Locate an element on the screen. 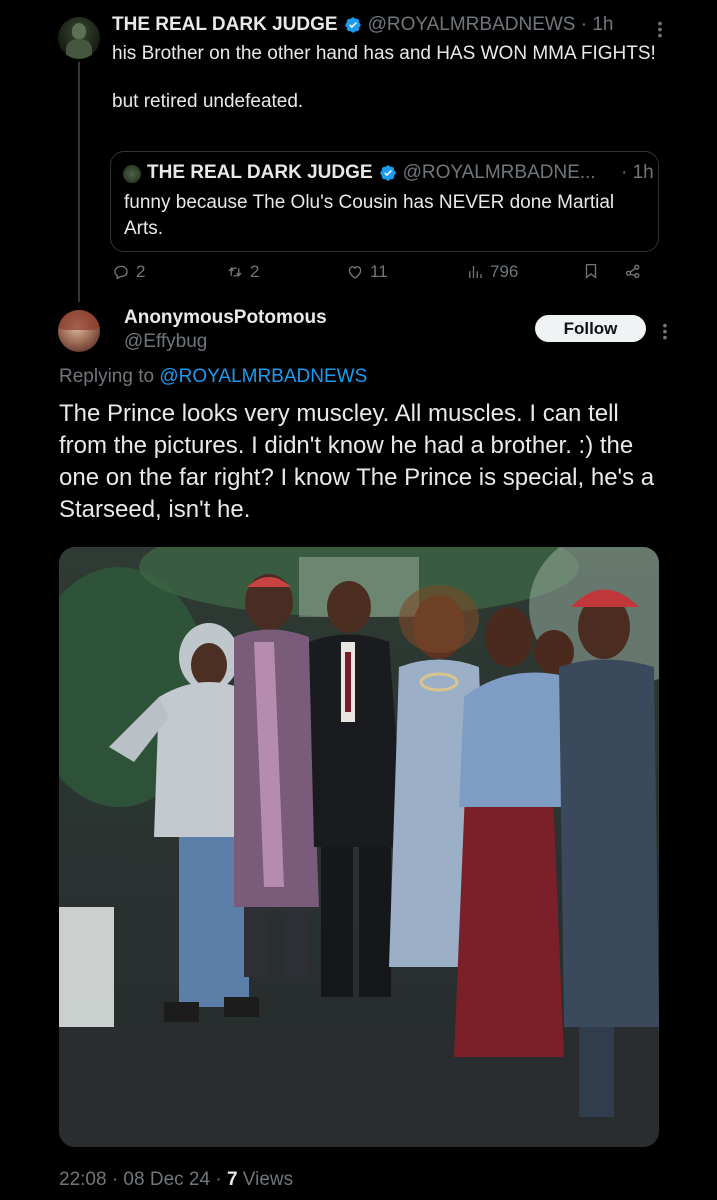  bookmark-button is located at coordinates (591, 271).